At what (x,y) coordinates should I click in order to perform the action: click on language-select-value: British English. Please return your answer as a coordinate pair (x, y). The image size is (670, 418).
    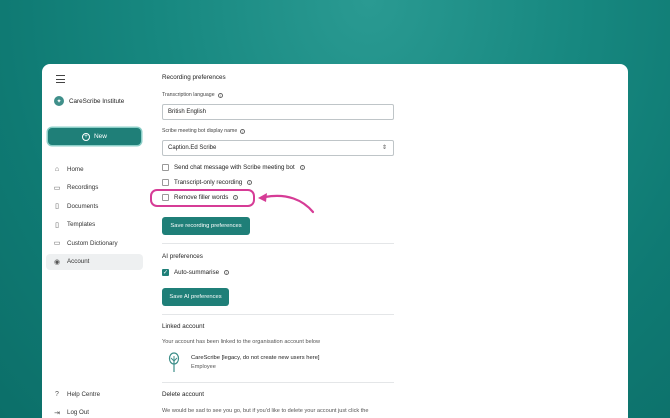
    Looking at the image, I should click on (187, 112).